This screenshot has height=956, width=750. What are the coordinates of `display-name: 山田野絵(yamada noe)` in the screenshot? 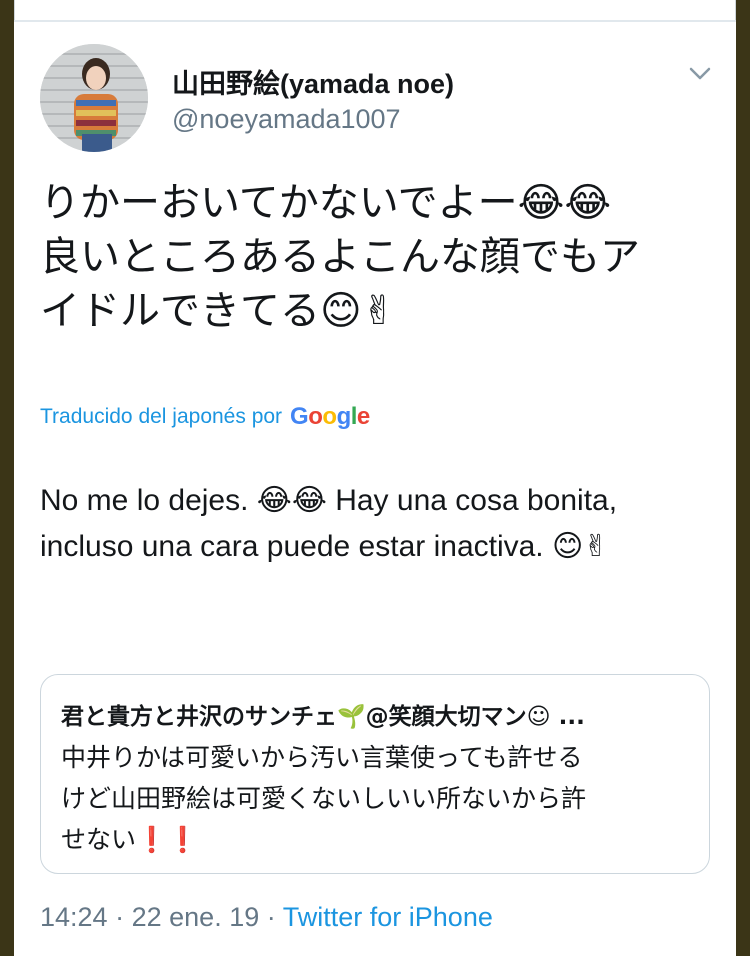 It's located at (313, 81).